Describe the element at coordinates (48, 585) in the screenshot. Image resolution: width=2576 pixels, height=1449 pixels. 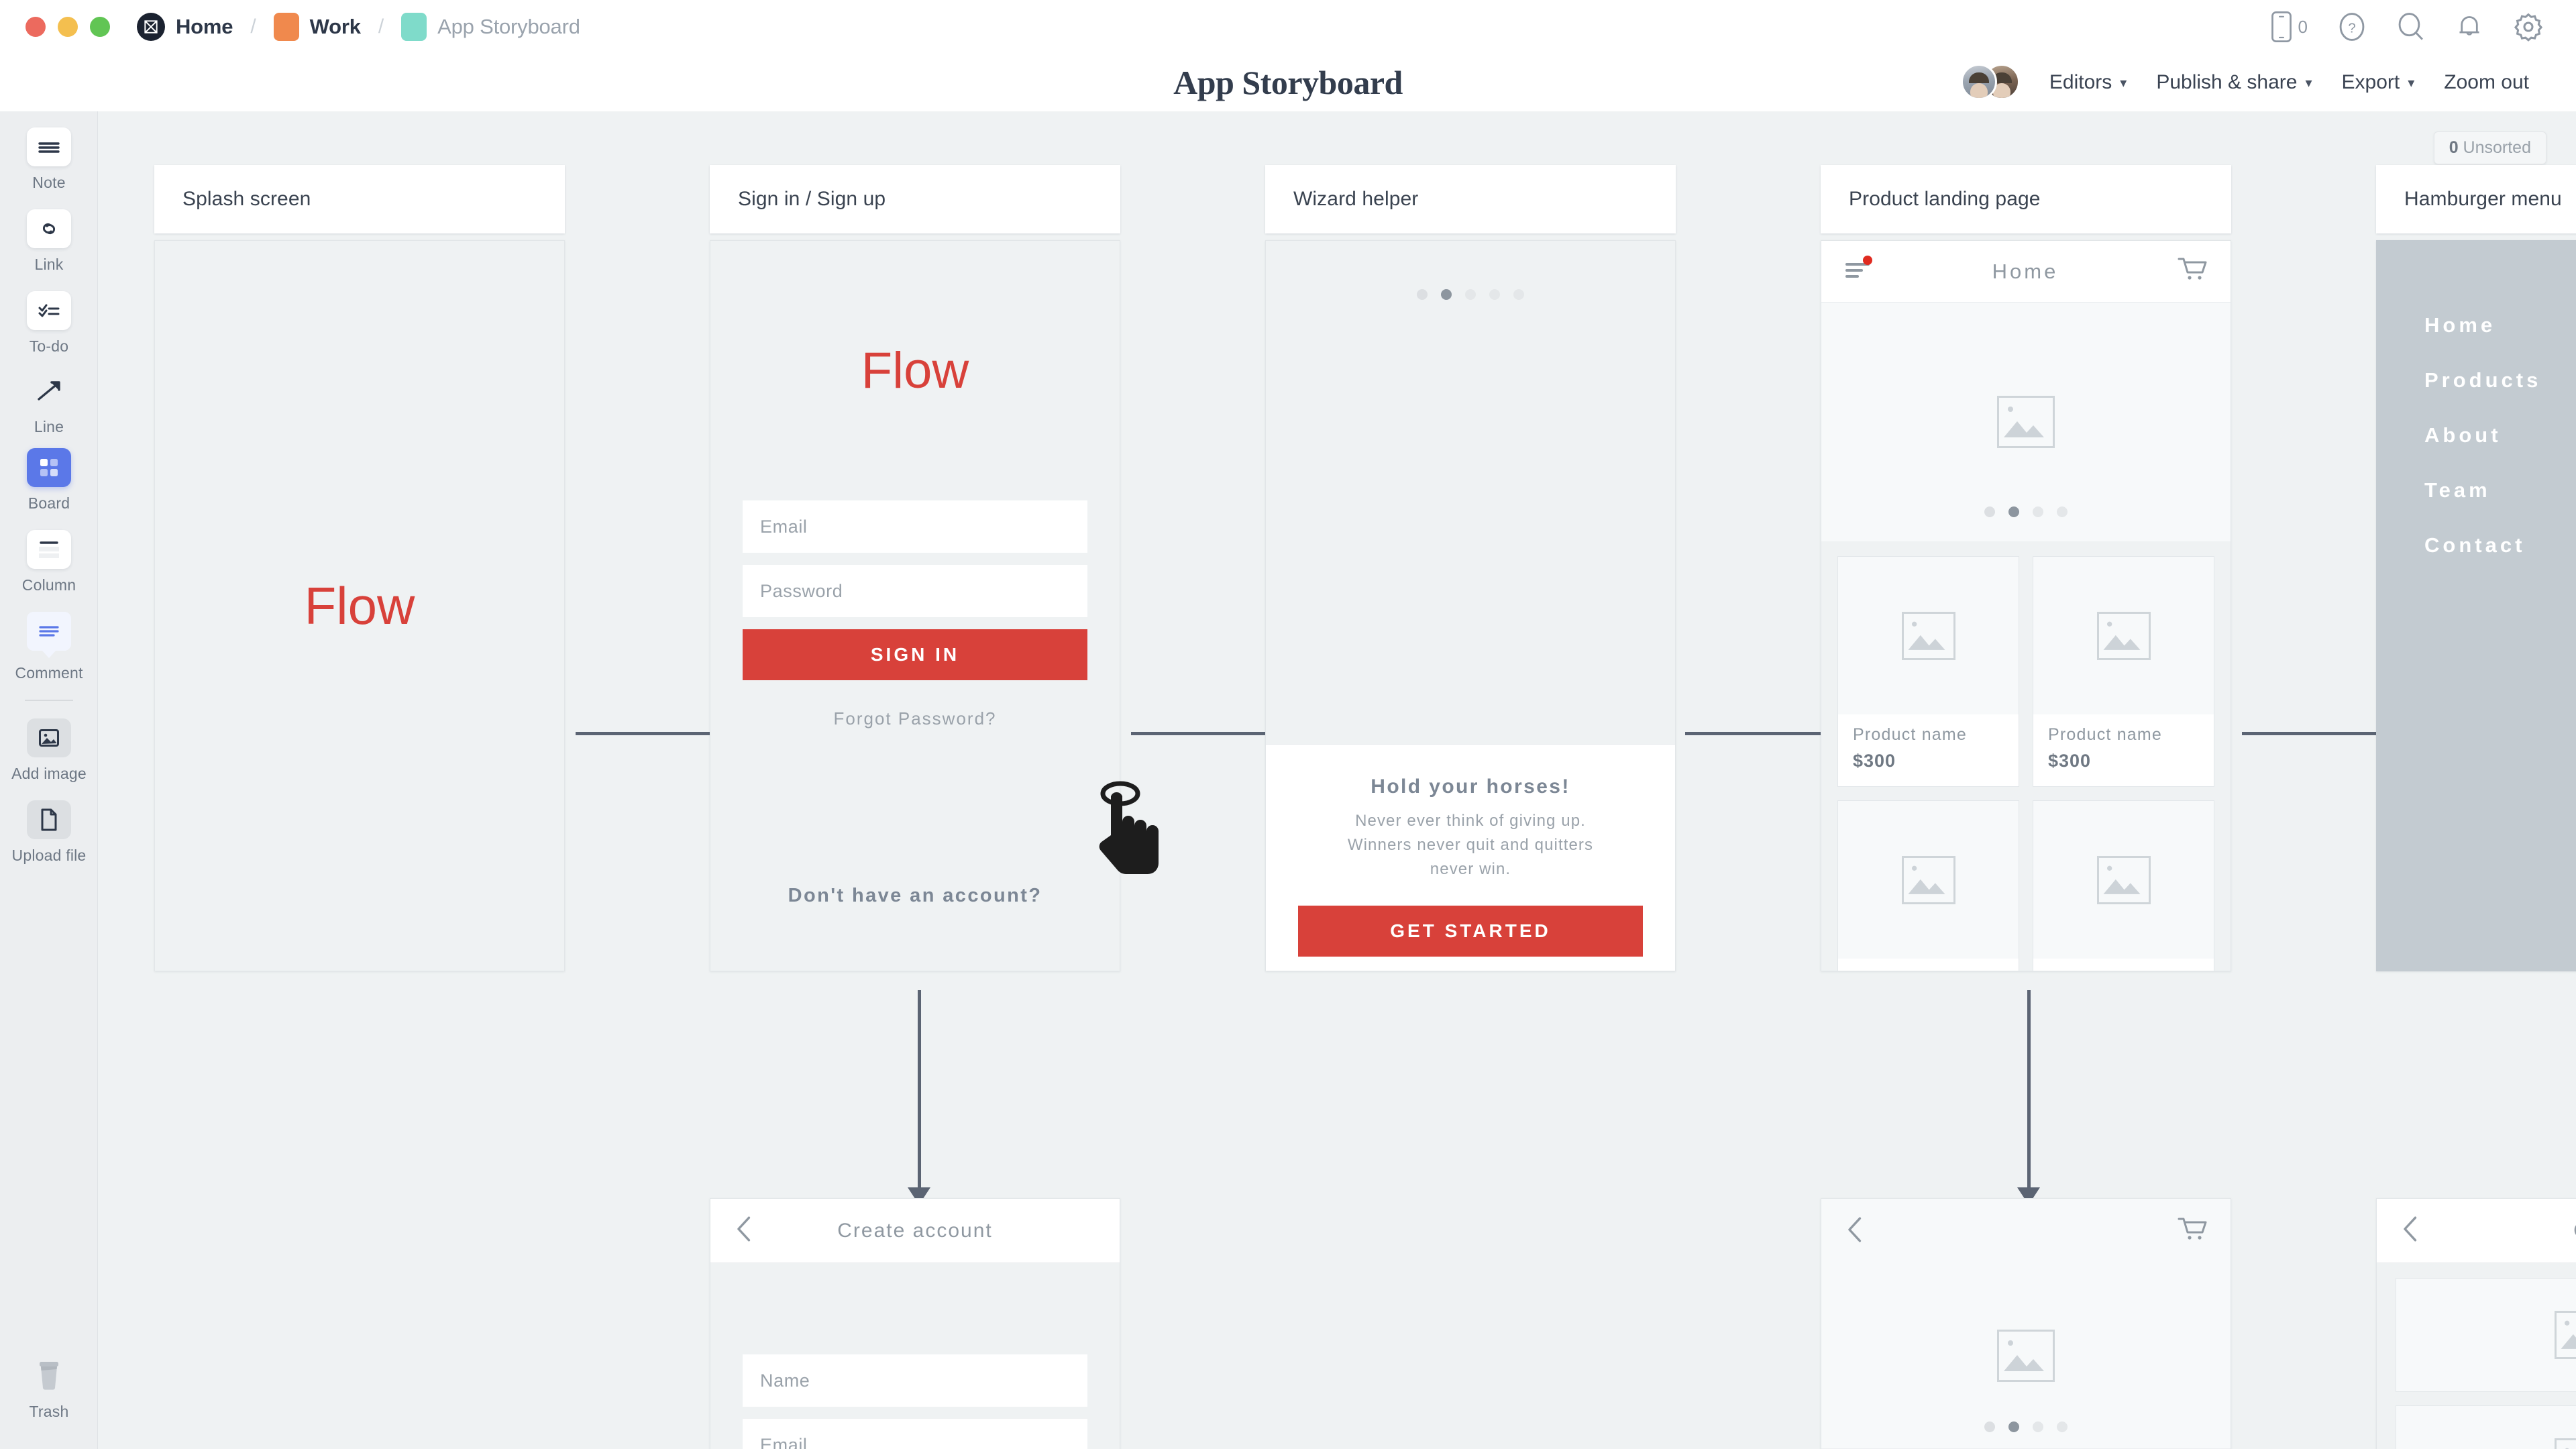
I see `sidebar-item-label: Column` at that location.